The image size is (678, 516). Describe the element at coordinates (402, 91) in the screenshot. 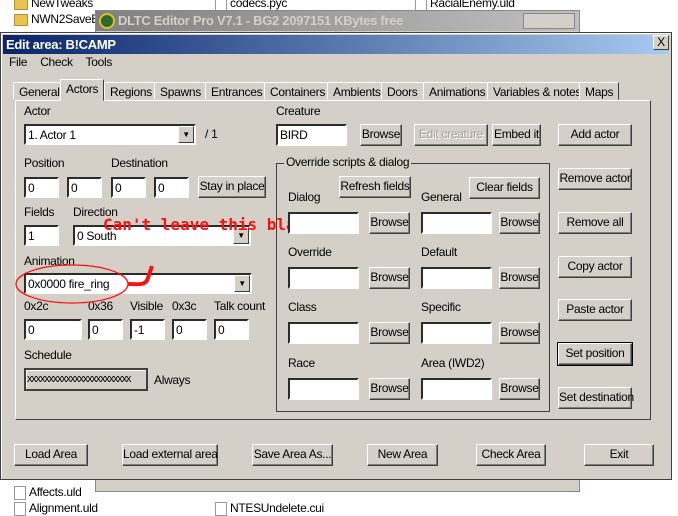

I see `tab-doors: Doors` at that location.